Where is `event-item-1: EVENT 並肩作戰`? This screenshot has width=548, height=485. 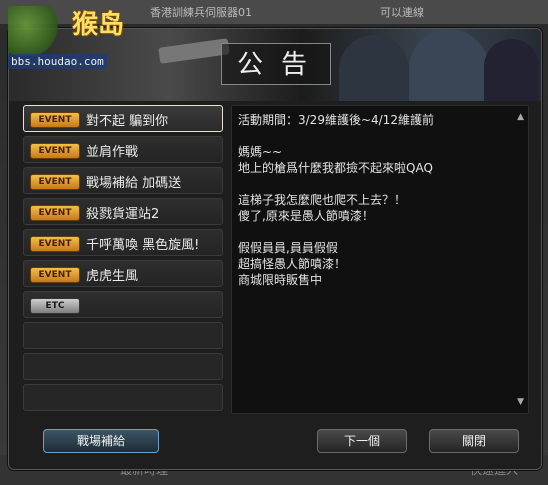 event-item-1: EVENT 並肩作戰 is located at coordinates (123, 149).